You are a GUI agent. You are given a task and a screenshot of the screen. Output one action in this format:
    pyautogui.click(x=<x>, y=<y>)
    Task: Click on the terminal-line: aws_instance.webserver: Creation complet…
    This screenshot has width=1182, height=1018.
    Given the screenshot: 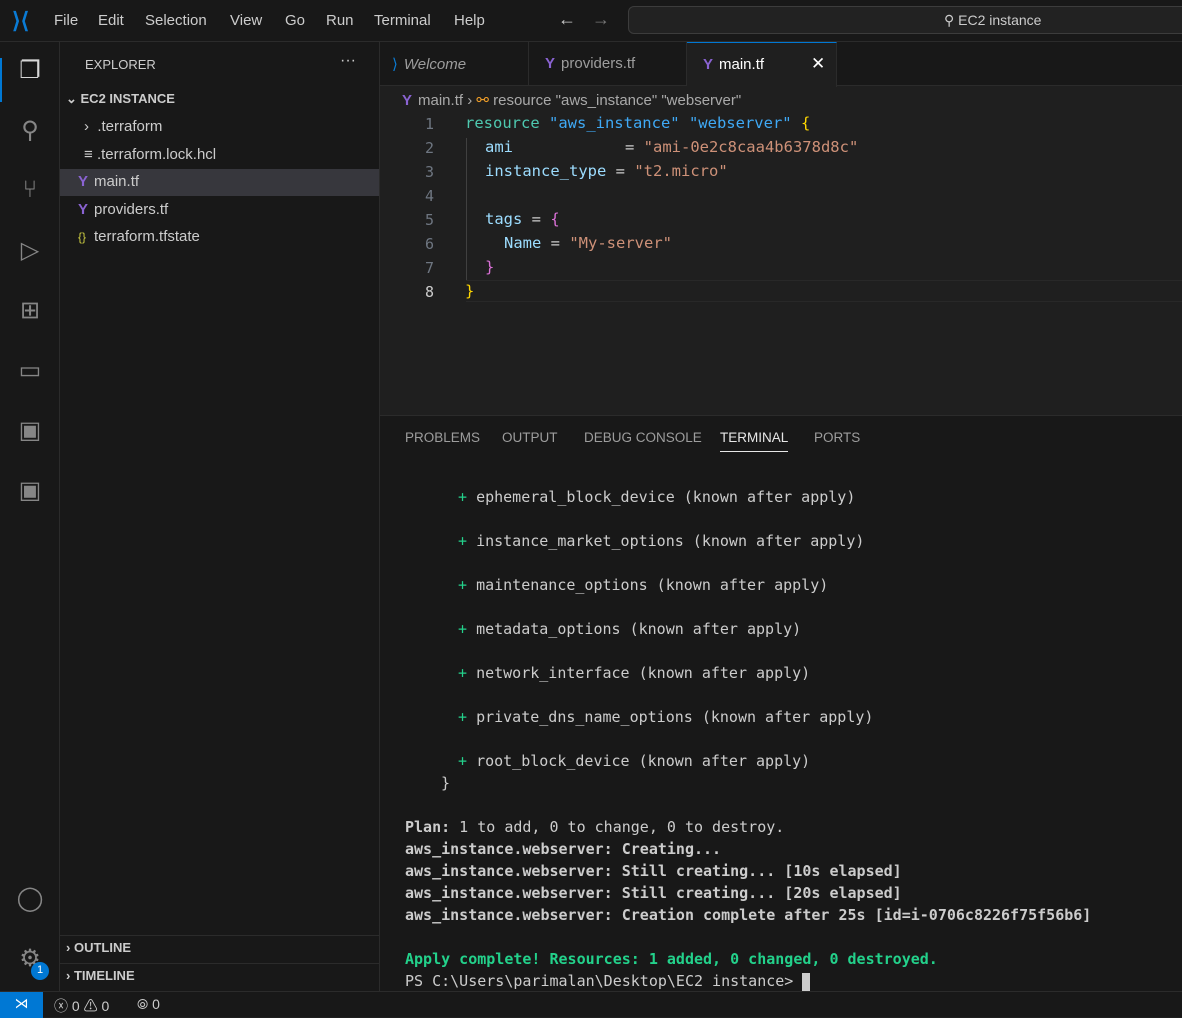 What is the action you would take?
    pyautogui.click(x=748, y=915)
    